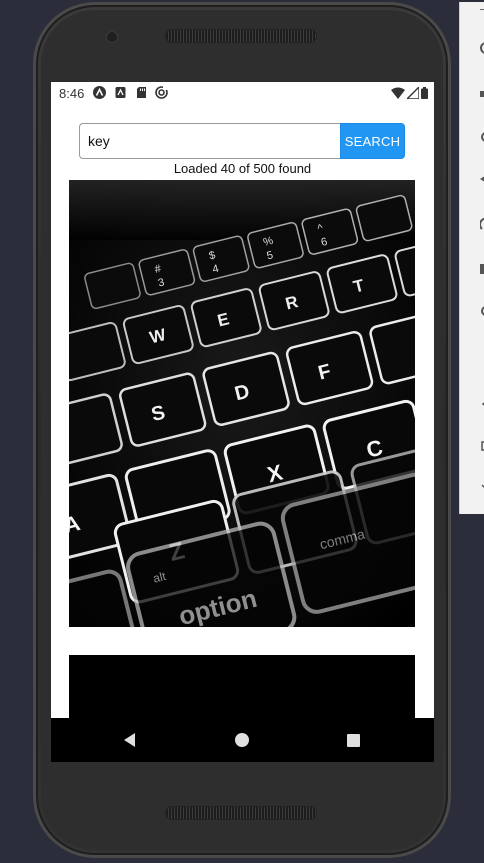 Image resolution: width=484 pixels, height=863 pixels. Describe the element at coordinates (242, 93) in the screenshot. I see `status-bar: 8:46` at that location.